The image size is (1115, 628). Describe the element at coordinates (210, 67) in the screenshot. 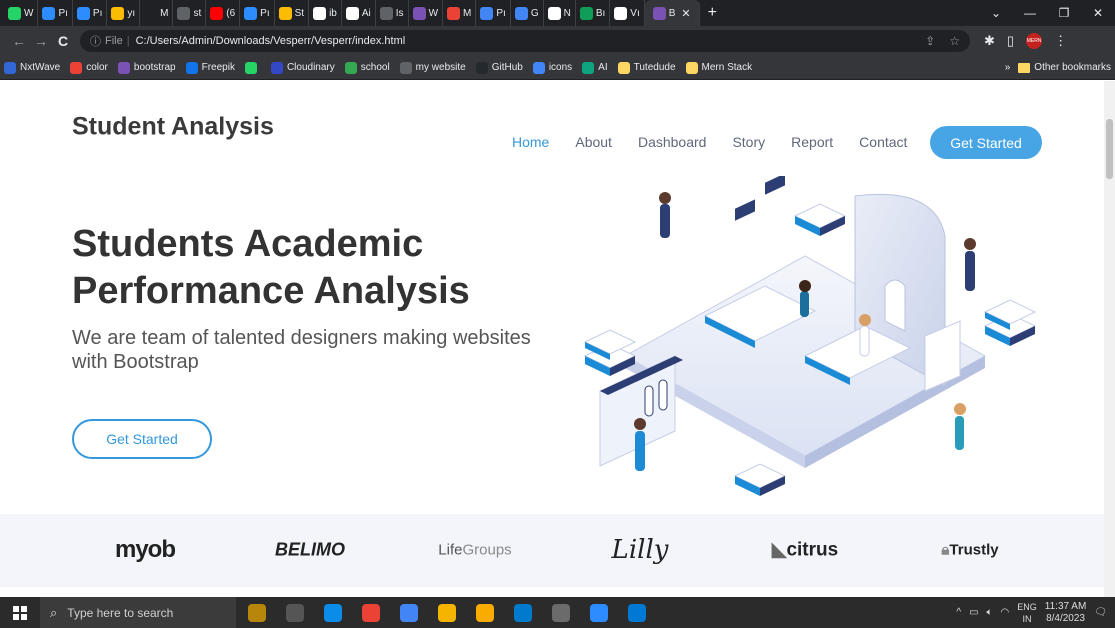

I see `bookmark-item: Freepik` at that location.